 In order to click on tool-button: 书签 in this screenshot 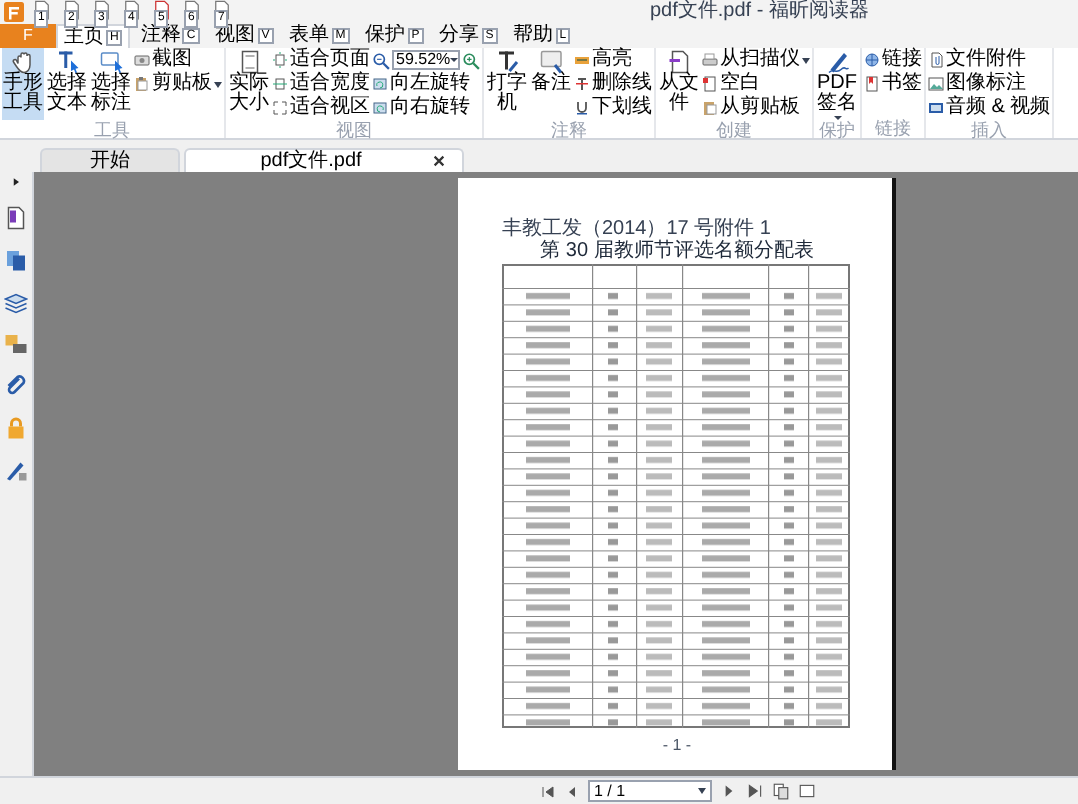, I will do `click(893, 84)`.